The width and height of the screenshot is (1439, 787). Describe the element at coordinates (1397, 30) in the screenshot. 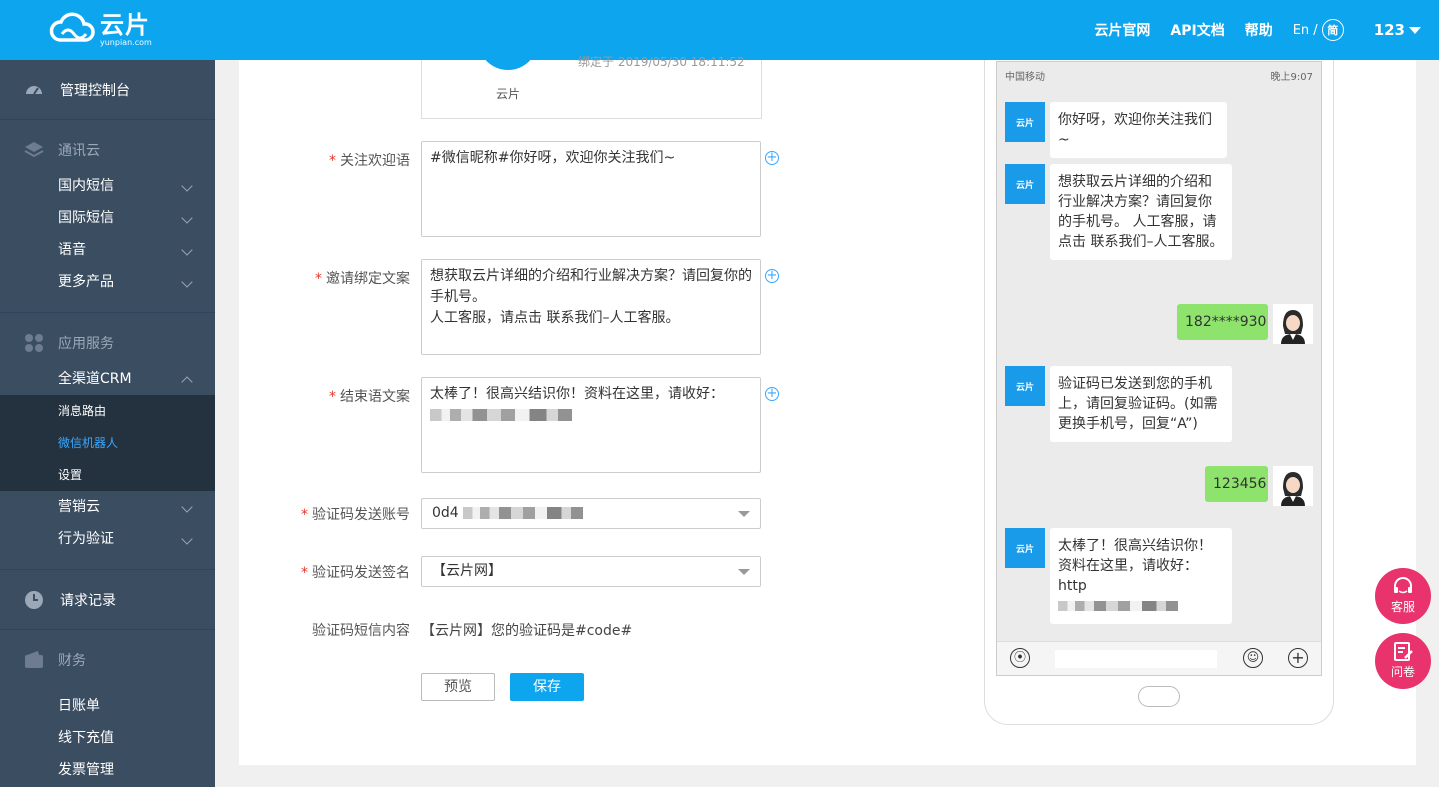

I see `user-menu: 123` at that location.